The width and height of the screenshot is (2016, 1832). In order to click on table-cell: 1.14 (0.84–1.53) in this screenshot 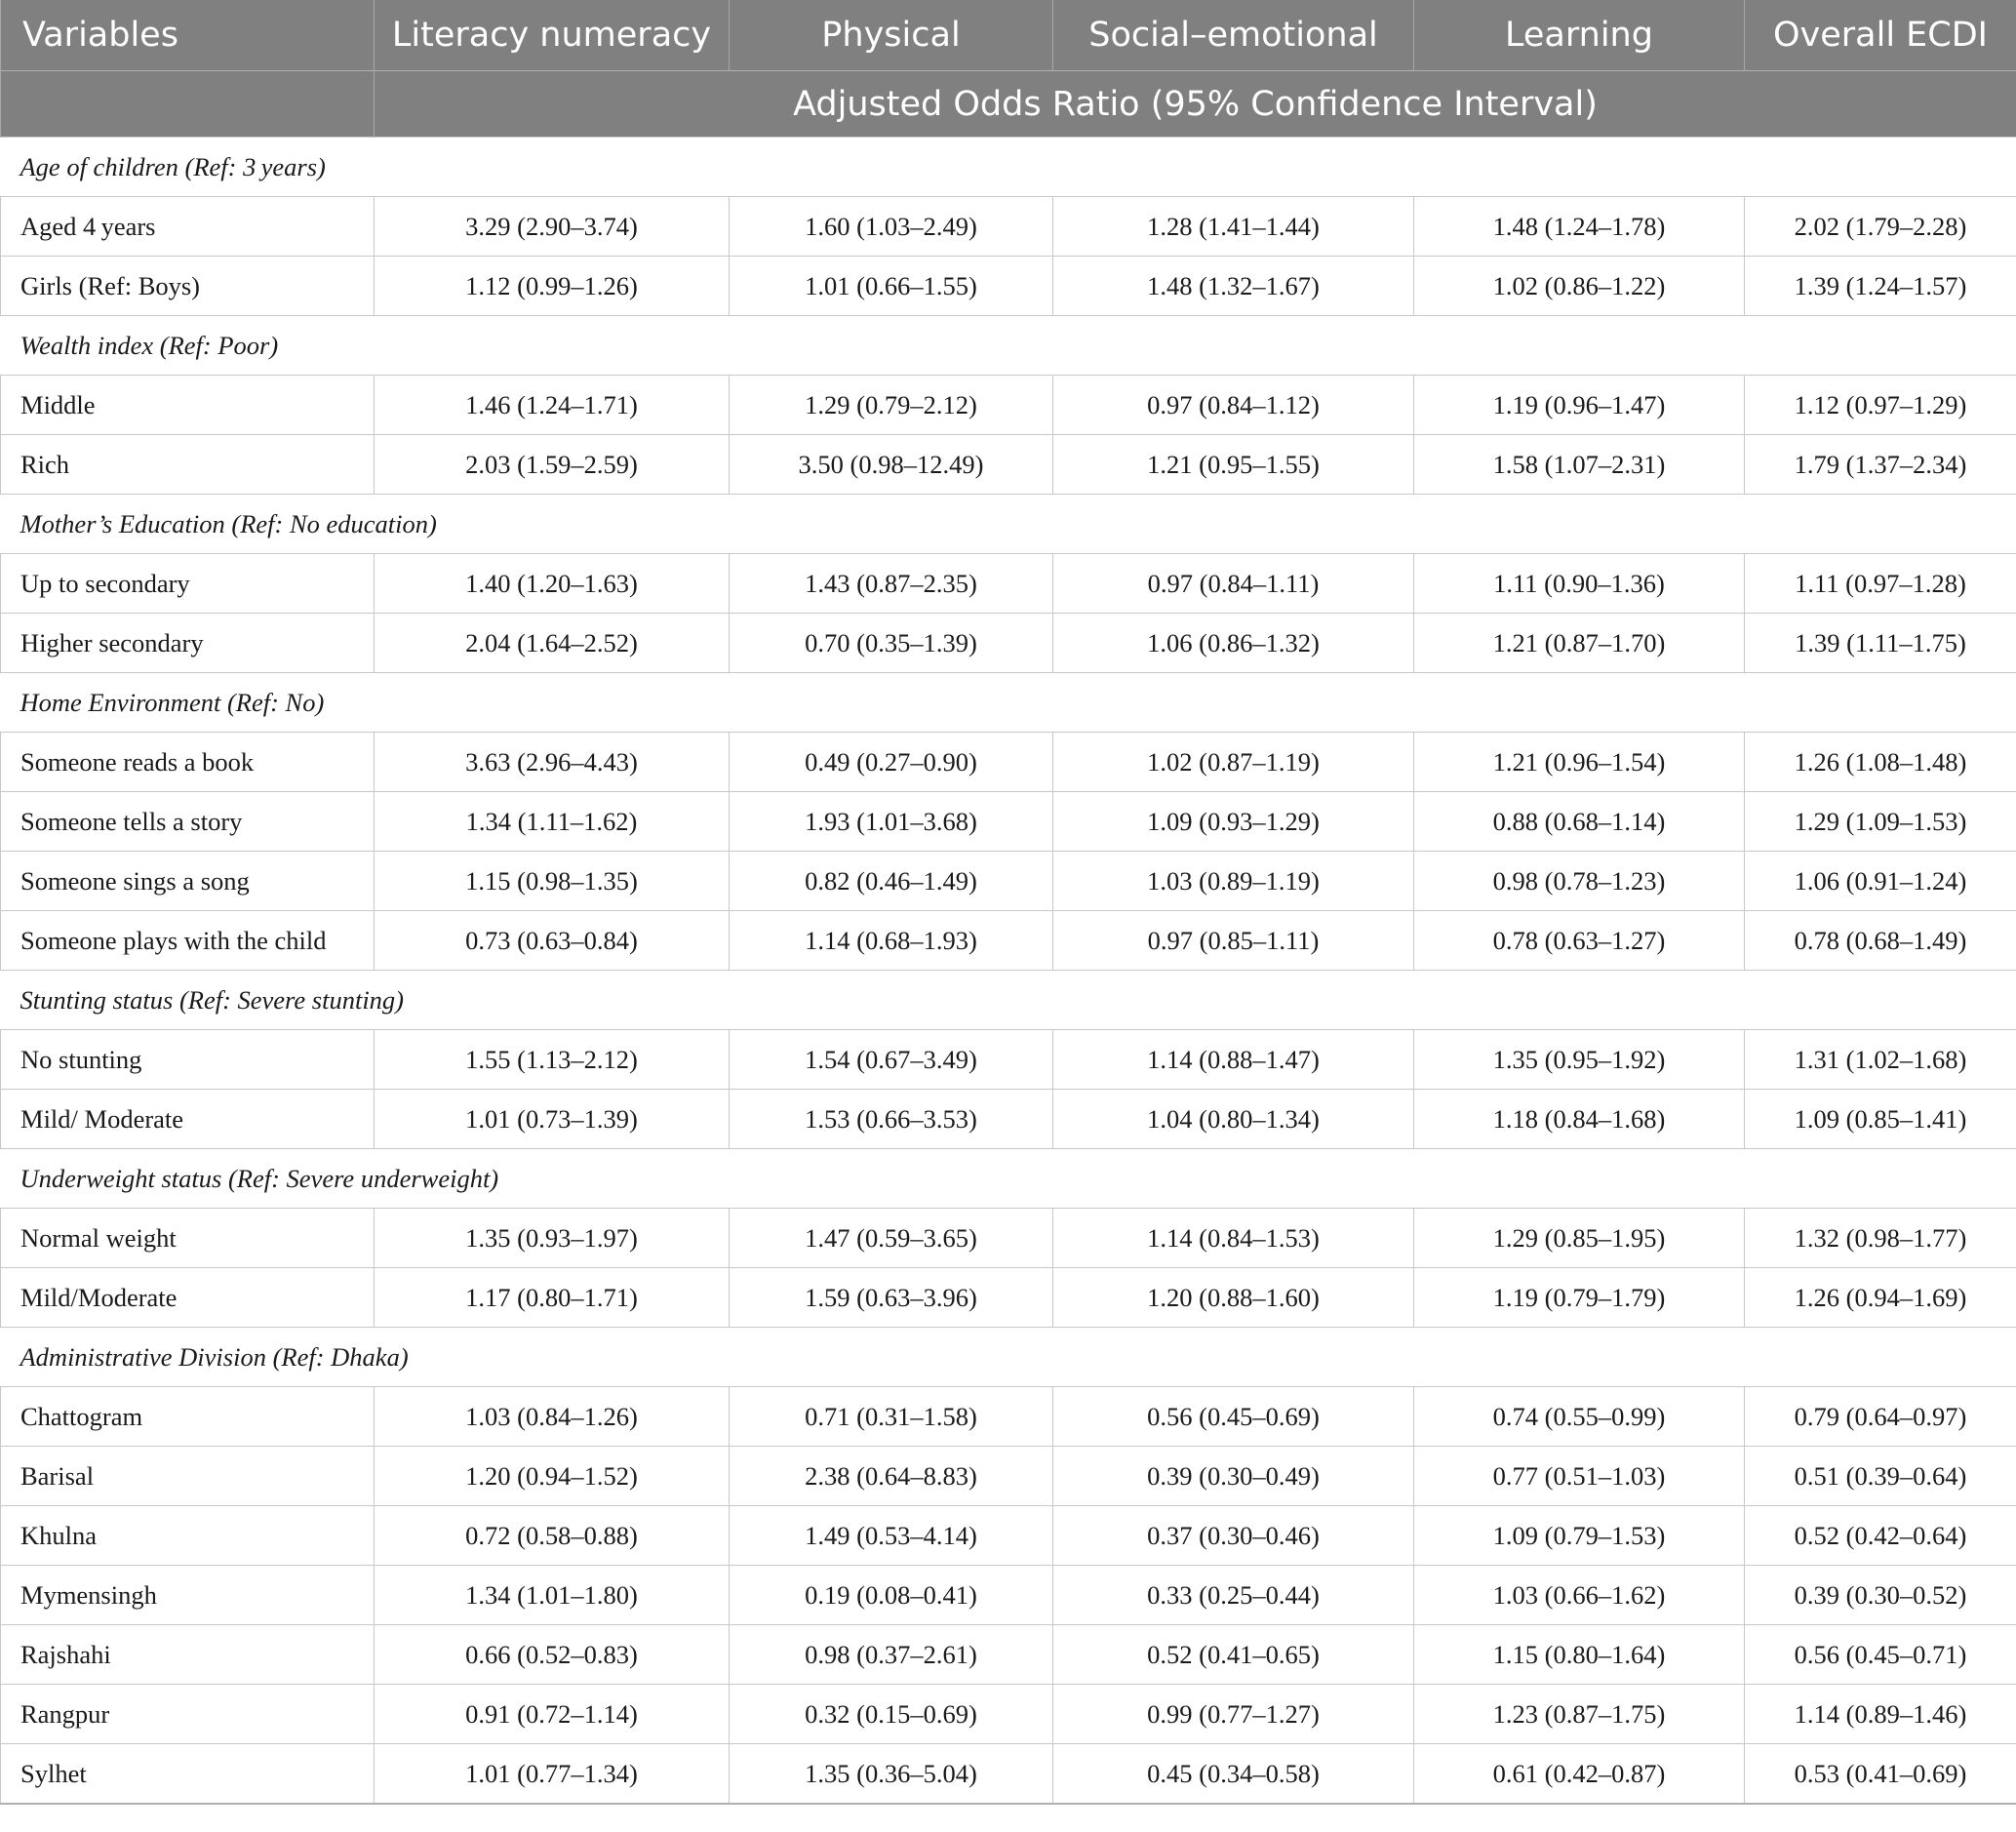, I will do `click(1233, 1238)`.